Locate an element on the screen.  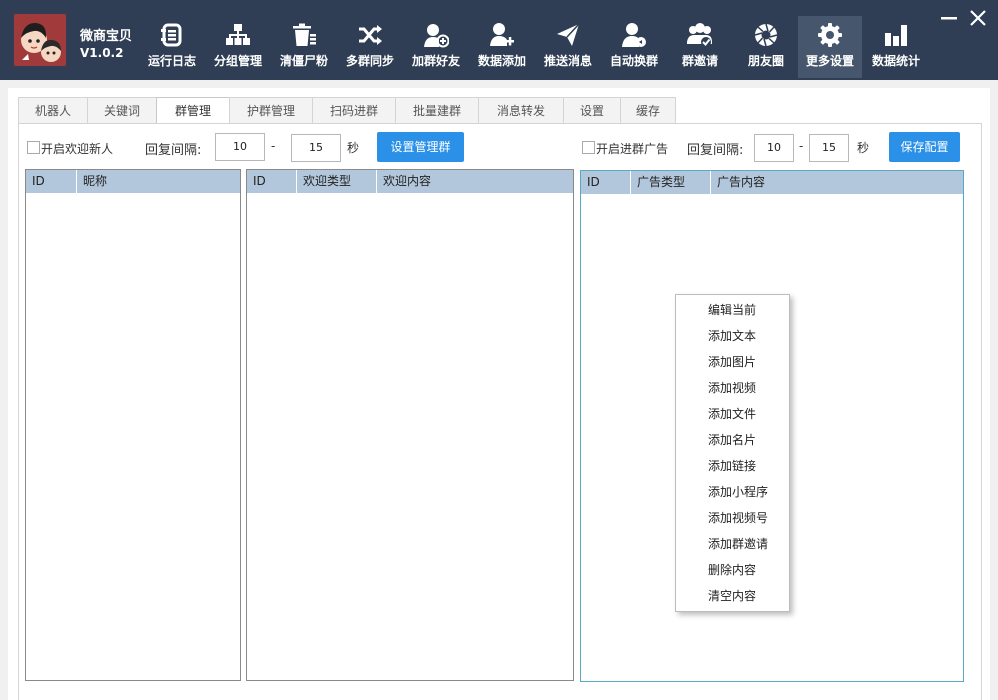
nav-group-invite: 群邀请 is located at coordinates (700, 48).